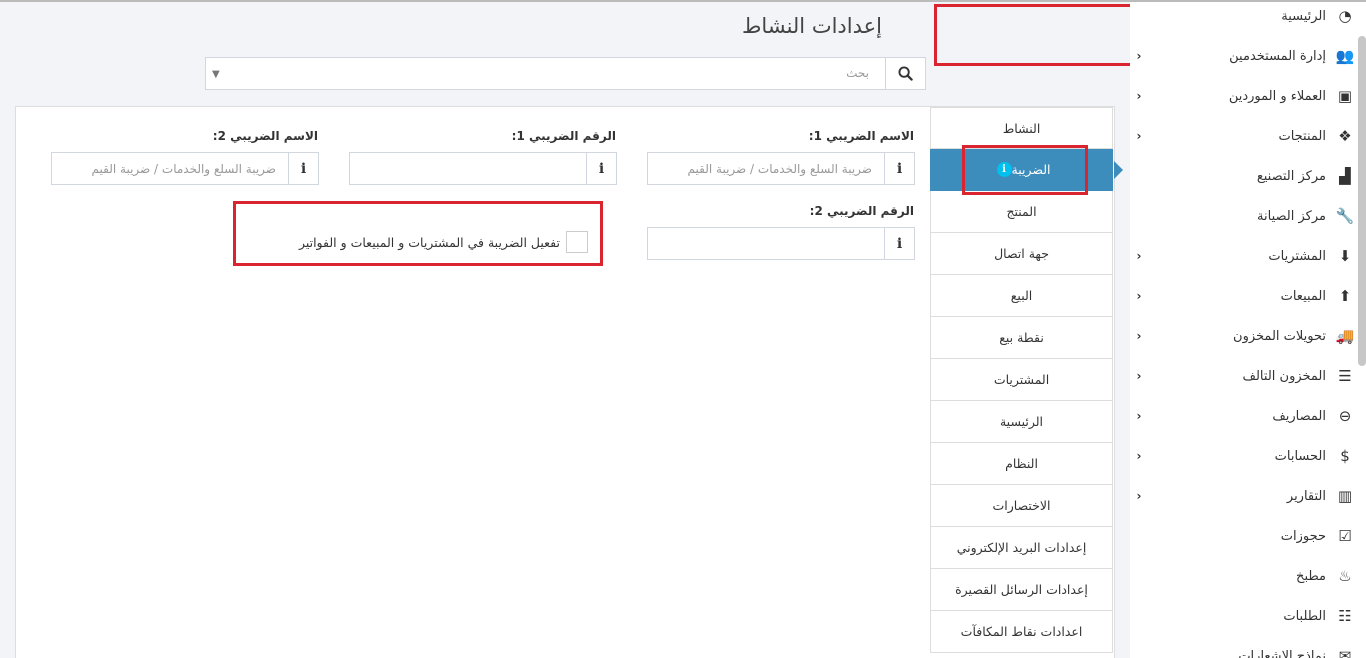 Image resolution: width=1366 pixels, height=658 pixels. What do you see at coordinates (1246, 616) in the screenshot?
I see `sidebar-item: ☷ الطلبات` at bounding box center [1246, 616].